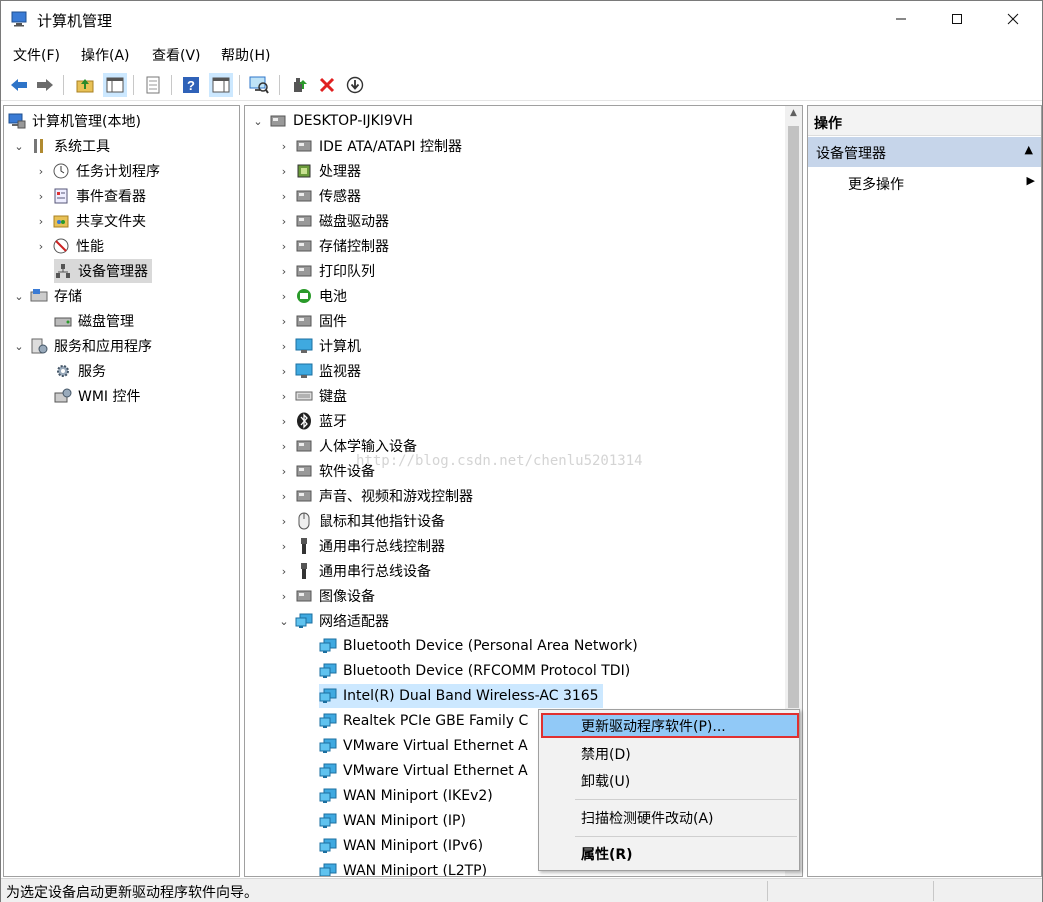 This screenshot has width=1043, height=902. Describe the element at coordinates (319, 171) in the screenshot. I see `device-category-item: › 处理器` at that location.